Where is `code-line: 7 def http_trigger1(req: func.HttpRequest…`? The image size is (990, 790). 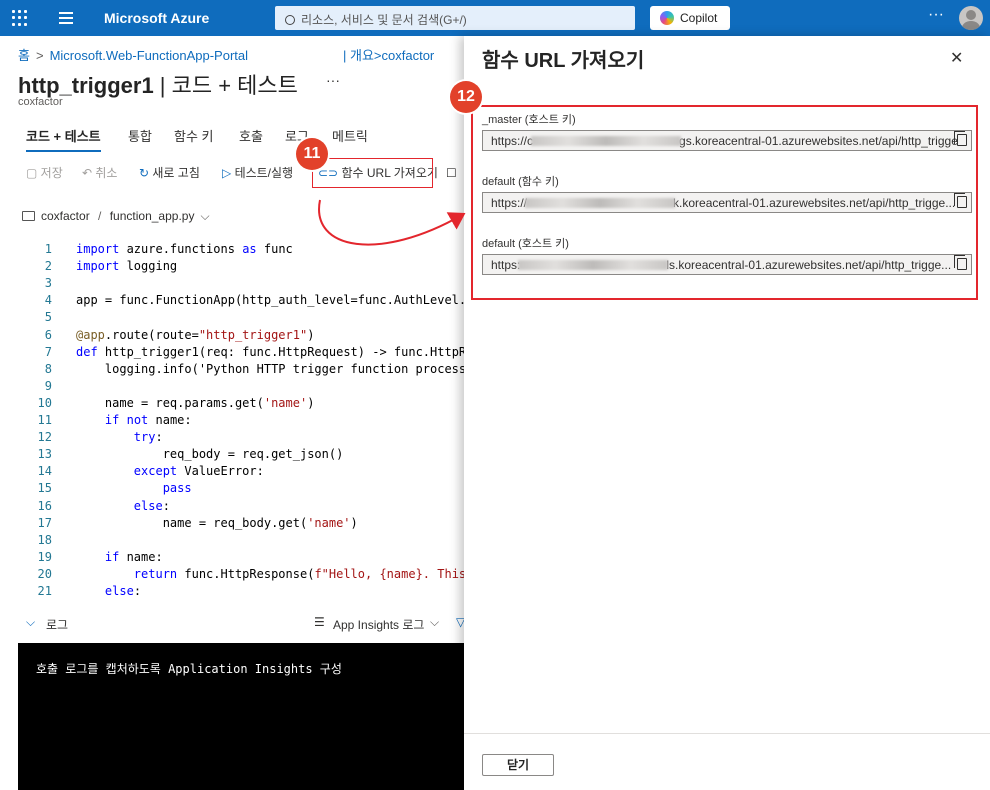 code-line: 7 def http_trigger1(req: func.HttpRequest… is located at coordinates (241, 353).